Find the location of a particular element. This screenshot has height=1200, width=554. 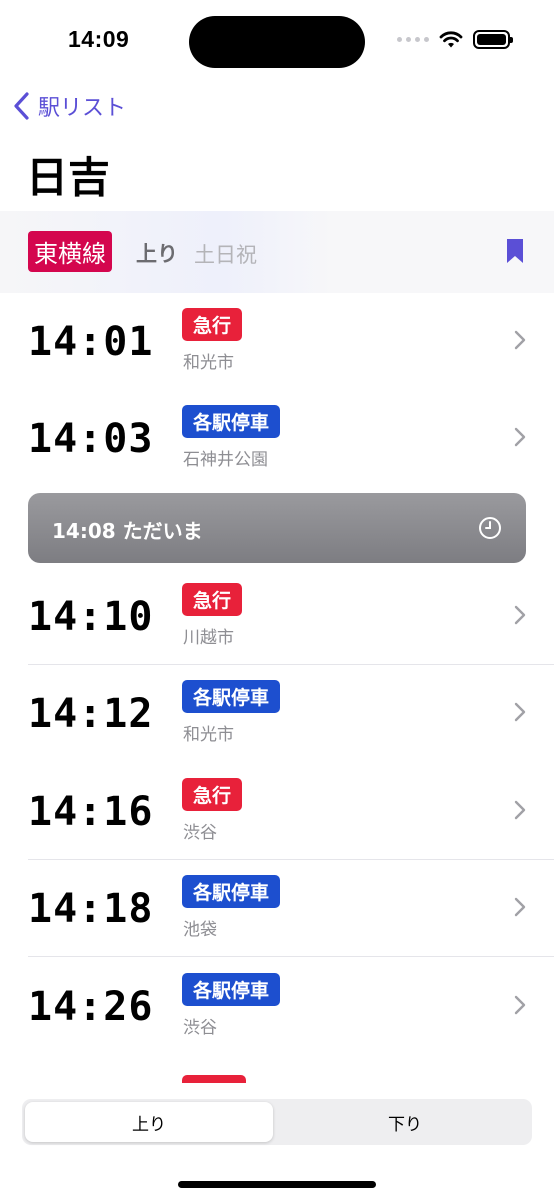

destination: 川越市 is located at coordinates (208, 638).